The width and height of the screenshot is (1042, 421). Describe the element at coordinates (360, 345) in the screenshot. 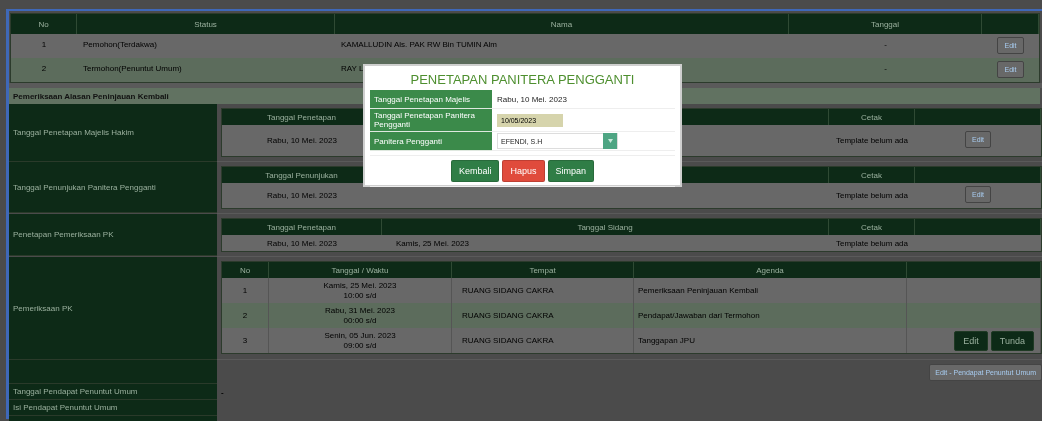

I see `table-cell: 09:00 s/d` at that location.